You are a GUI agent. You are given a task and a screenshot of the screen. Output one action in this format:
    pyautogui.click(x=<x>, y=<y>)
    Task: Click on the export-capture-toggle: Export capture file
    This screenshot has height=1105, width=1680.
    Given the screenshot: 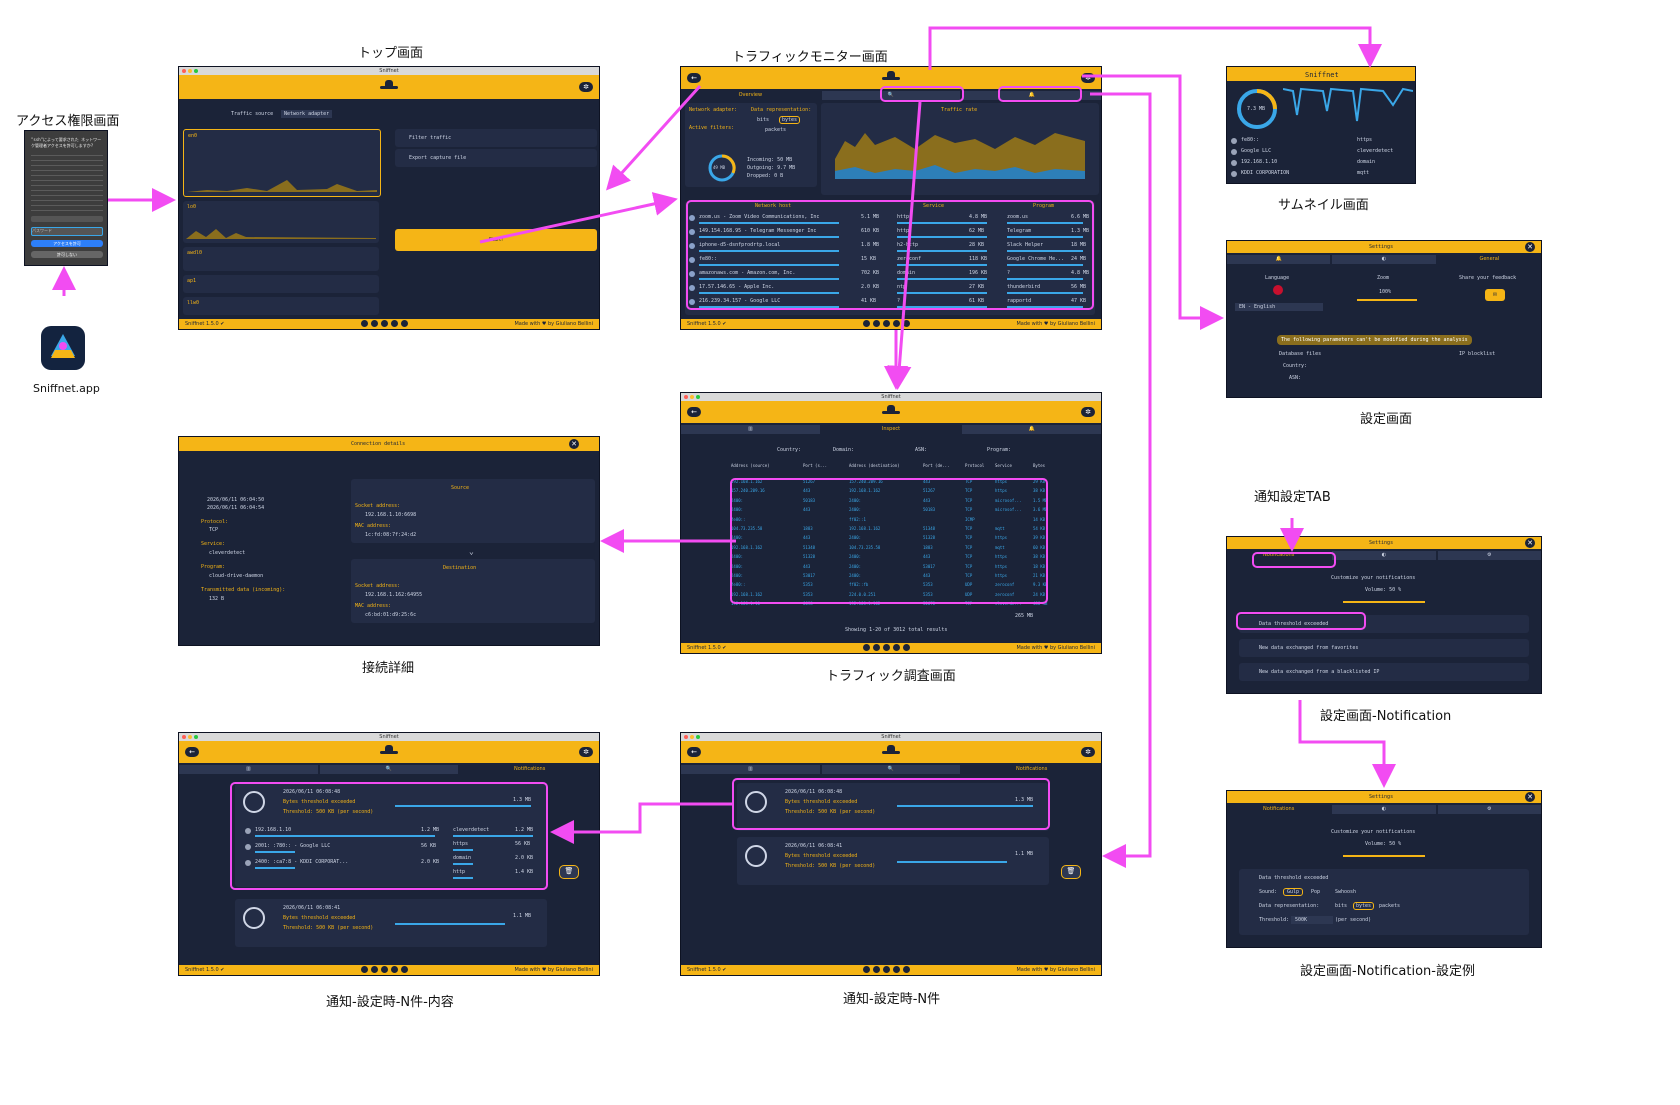 What is the action you would take?
    pyautogui.click(x=496, y=158)
    